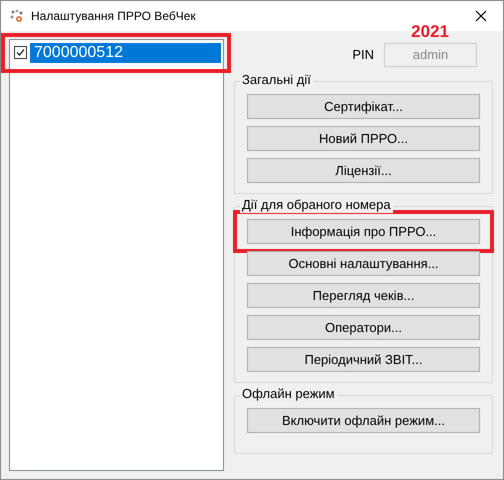  I want to click on window-title: Налаштування ПРРО ВебЧек, so click(113, 16).